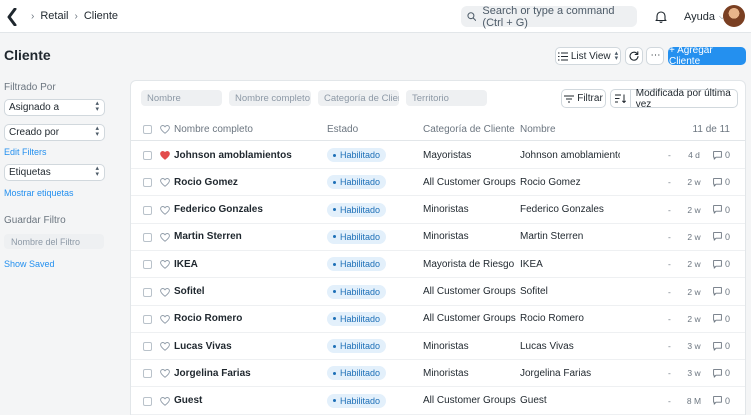 This screenshot has width=751, height=415. I want to click on assigned-to-select: Asignado a ▴ ▾, so click(54, 107).